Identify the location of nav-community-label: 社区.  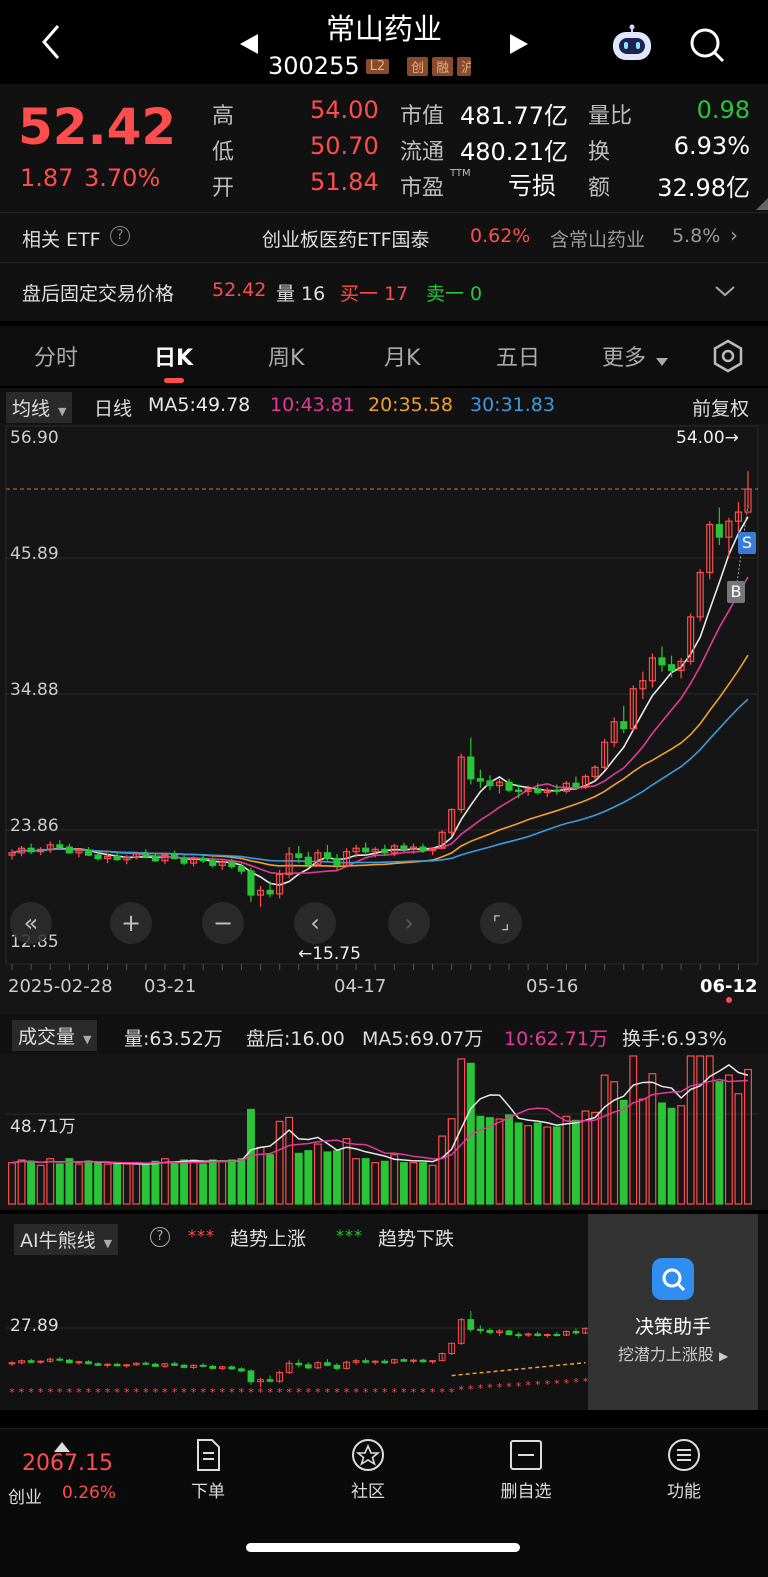
(368, 1492).